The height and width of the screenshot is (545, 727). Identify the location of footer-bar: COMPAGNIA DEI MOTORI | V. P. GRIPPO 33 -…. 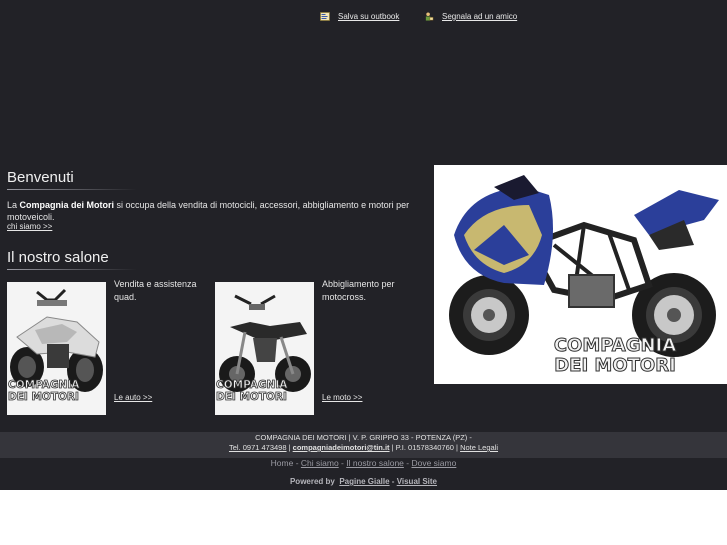
(363, 445).